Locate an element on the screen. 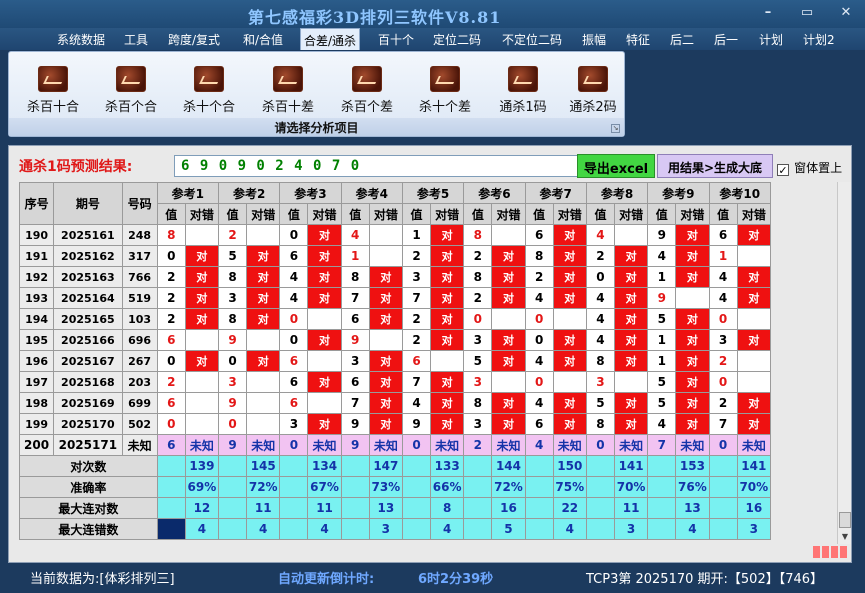 The image size is (865, 593). ribbon-button: 通杀2码 is located at coordinates (593, 90).